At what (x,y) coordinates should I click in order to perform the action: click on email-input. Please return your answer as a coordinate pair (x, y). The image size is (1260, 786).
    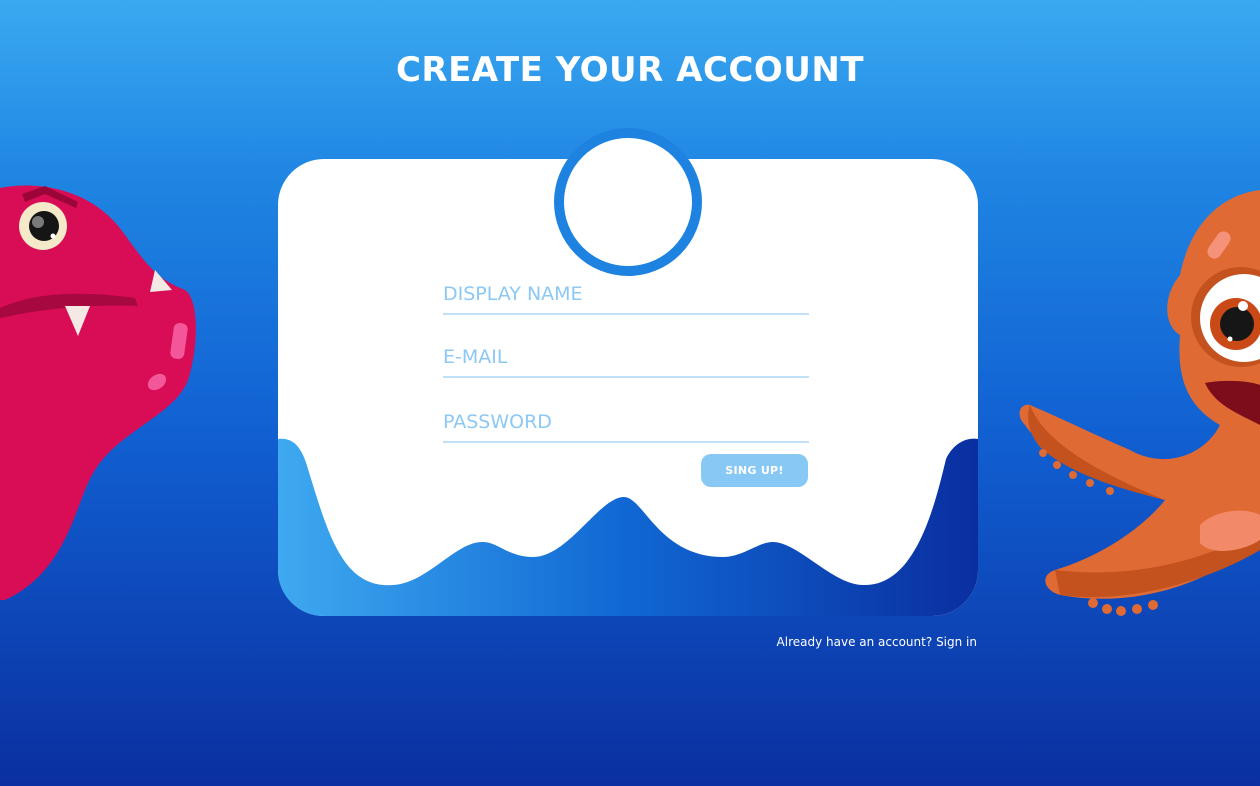
    Looking at the image, I should click on (626, 357).